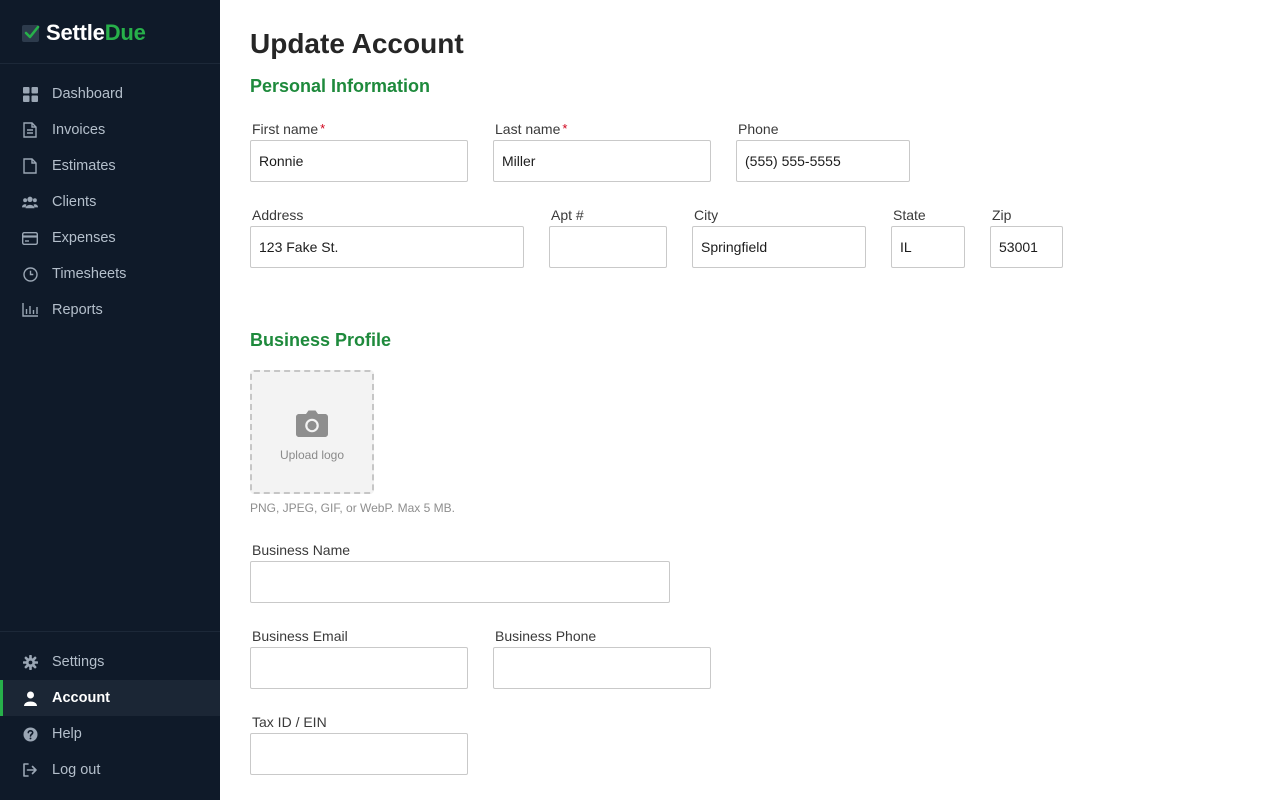 The height and width of the screenshot is (800, 1280). I want to click on phone-group: Phone, so click(823, 151).